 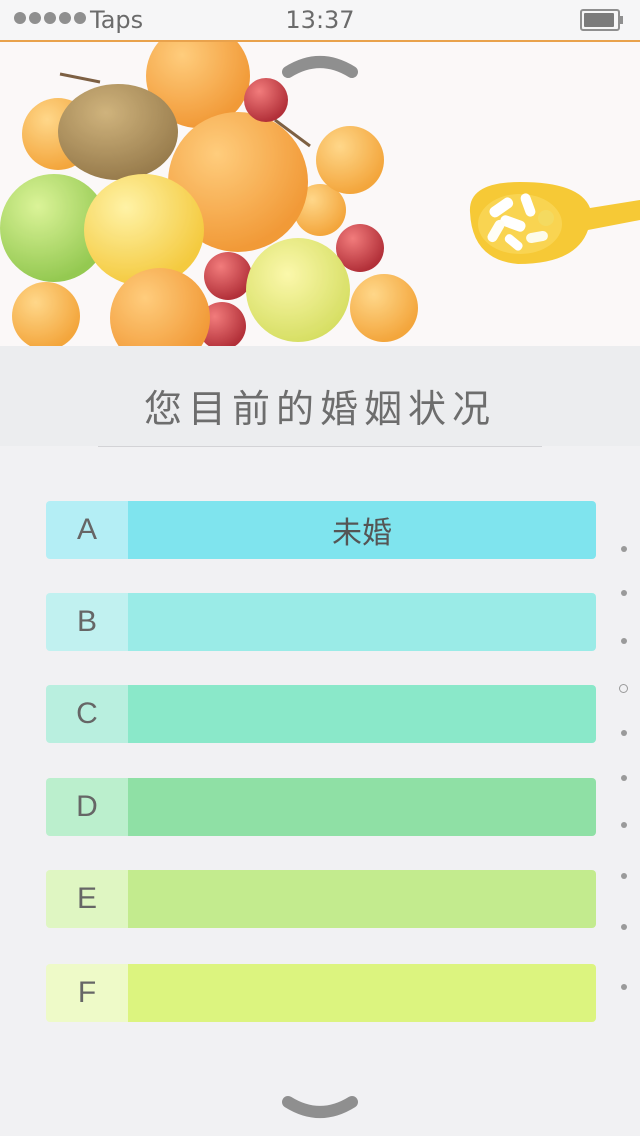 I want to click on page-dot-active, so click(x=623, y=688).